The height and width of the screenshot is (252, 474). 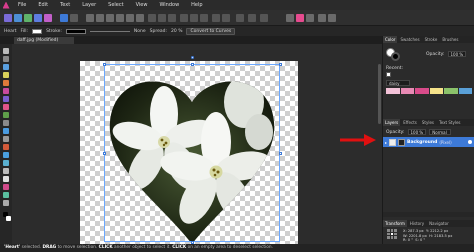 I want to click on adjust-icon, so click(x=110, y=18).